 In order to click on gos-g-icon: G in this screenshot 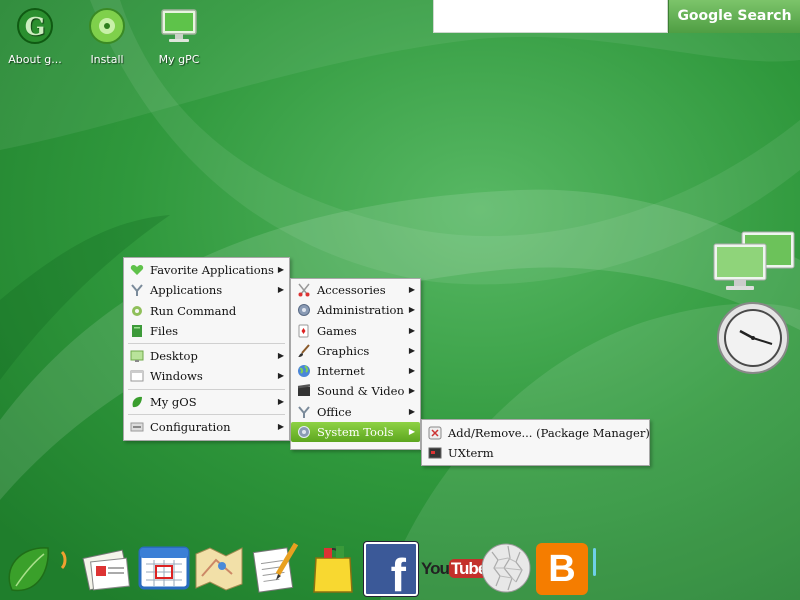, I will do `click(35, 26)`.